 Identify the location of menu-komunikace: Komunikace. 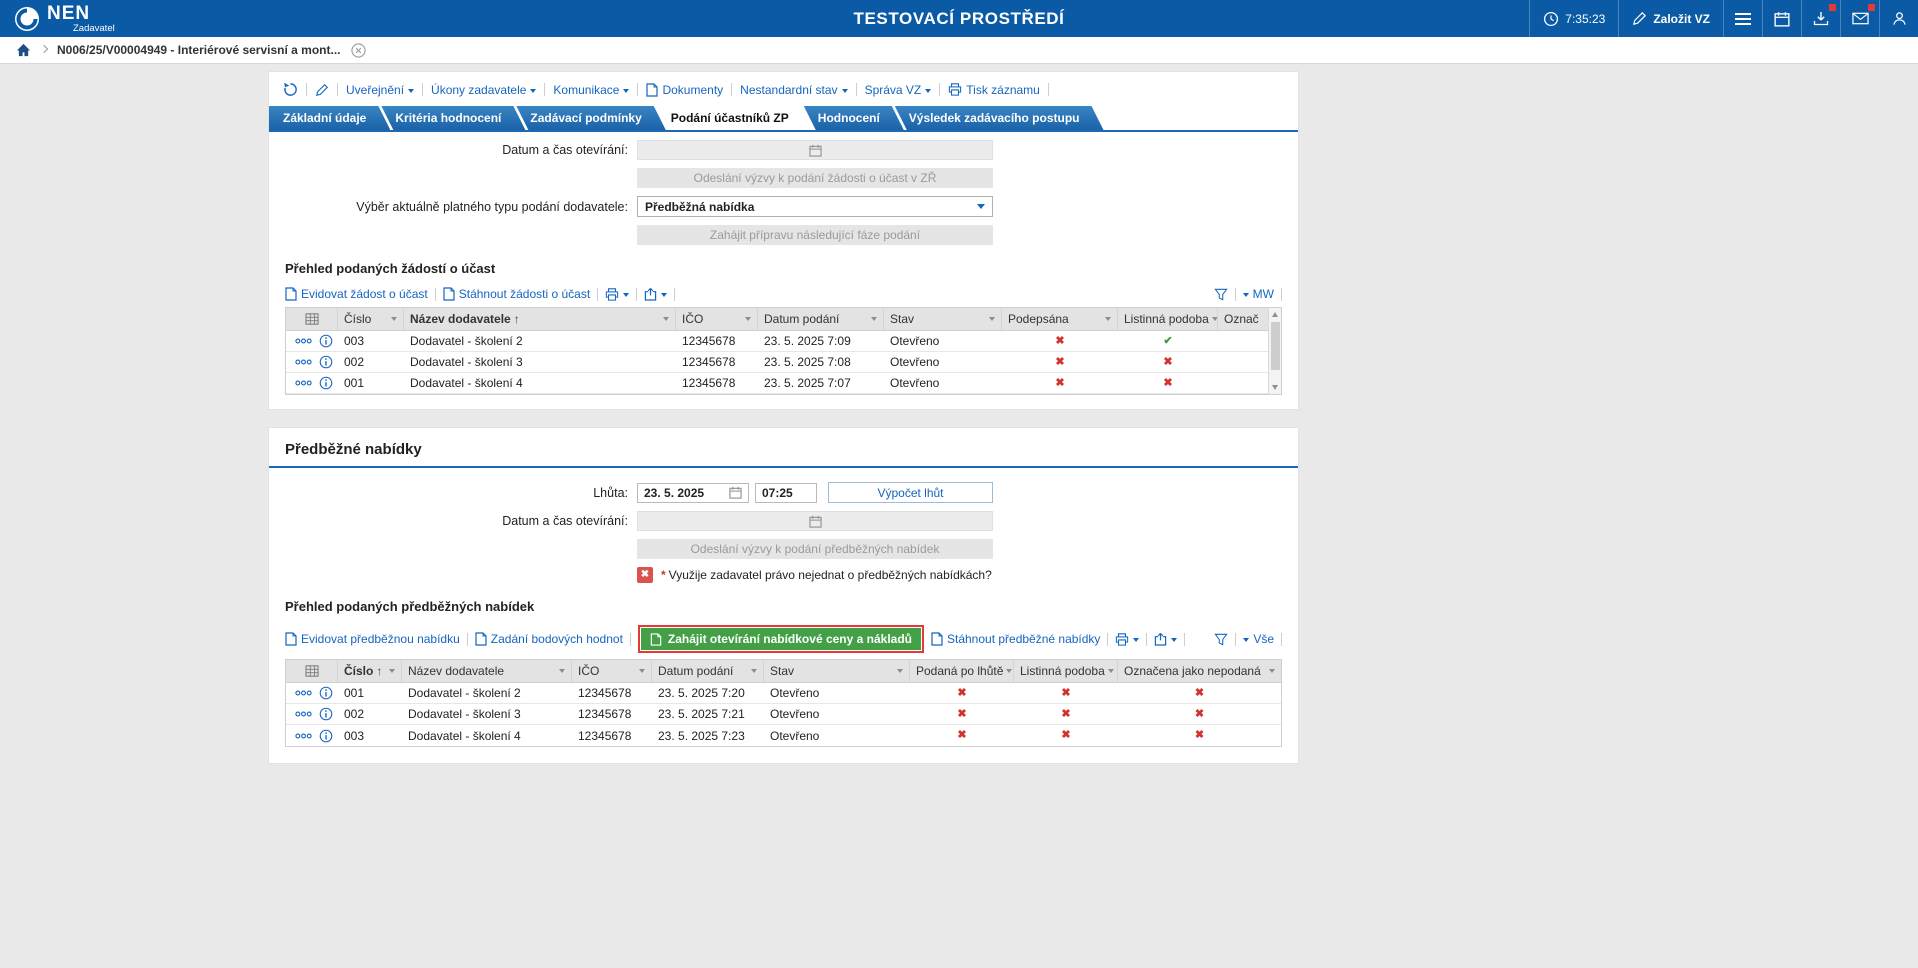
(591, 90).